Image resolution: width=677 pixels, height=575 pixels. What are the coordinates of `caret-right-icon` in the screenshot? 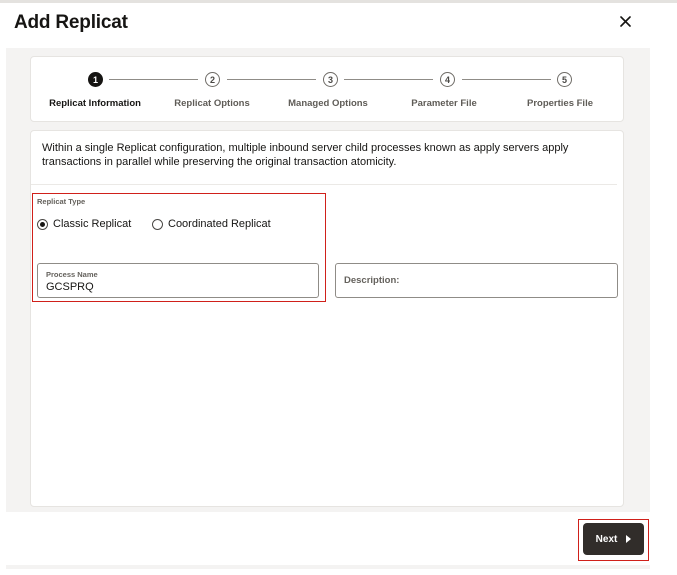 It's located at (629, 539).